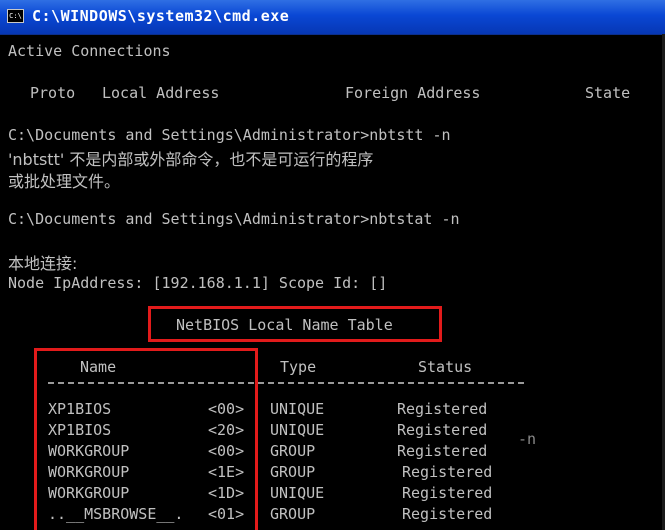 This screenshot has height=530, width=665. I want to click on table-title-highlight, so click(295, 324).